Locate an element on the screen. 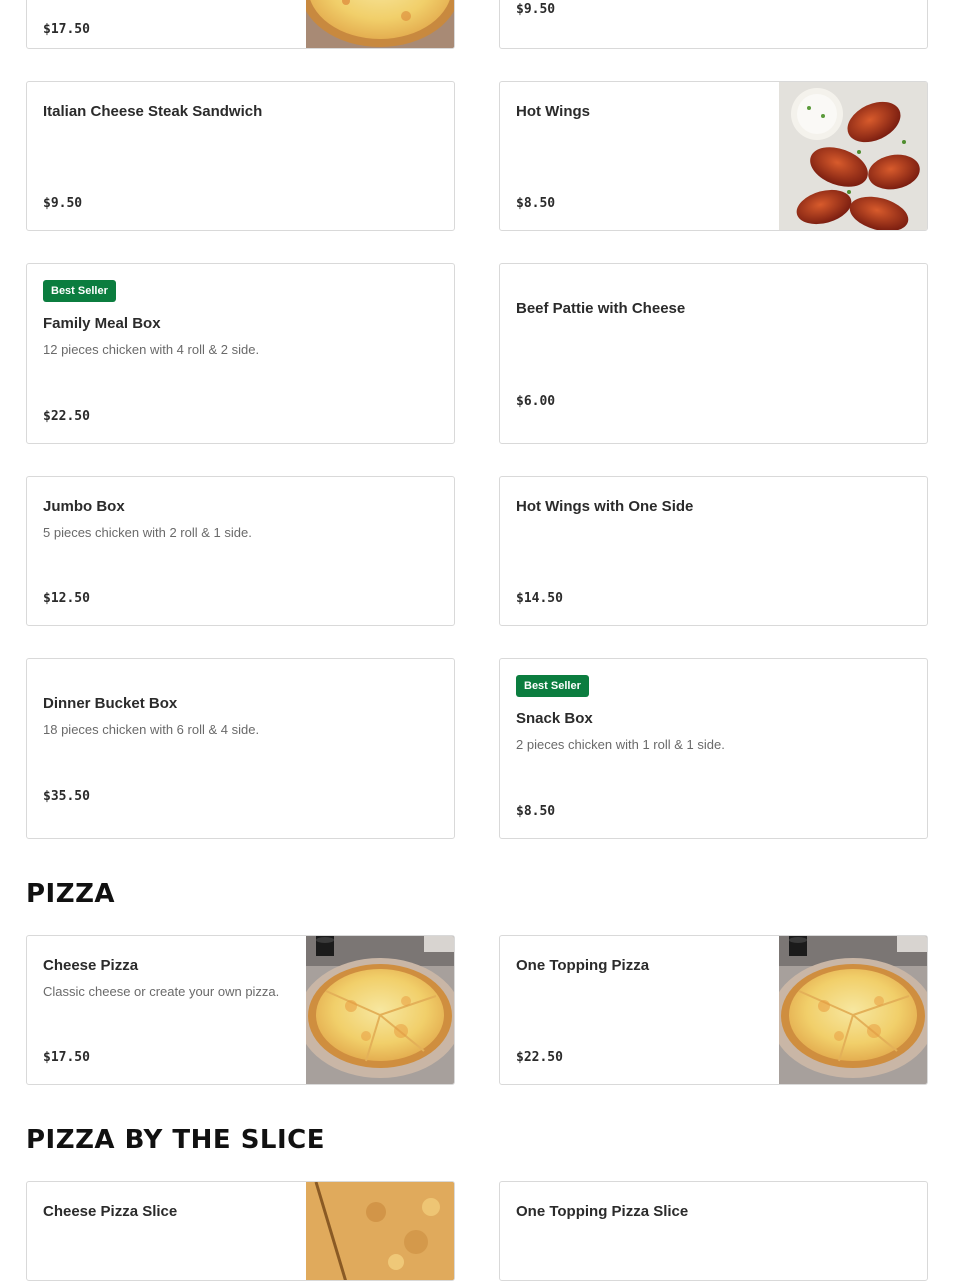 The height and width of the screenshot is (1281, 970). item-name: Snack Box is located at coordinates (554, 718).